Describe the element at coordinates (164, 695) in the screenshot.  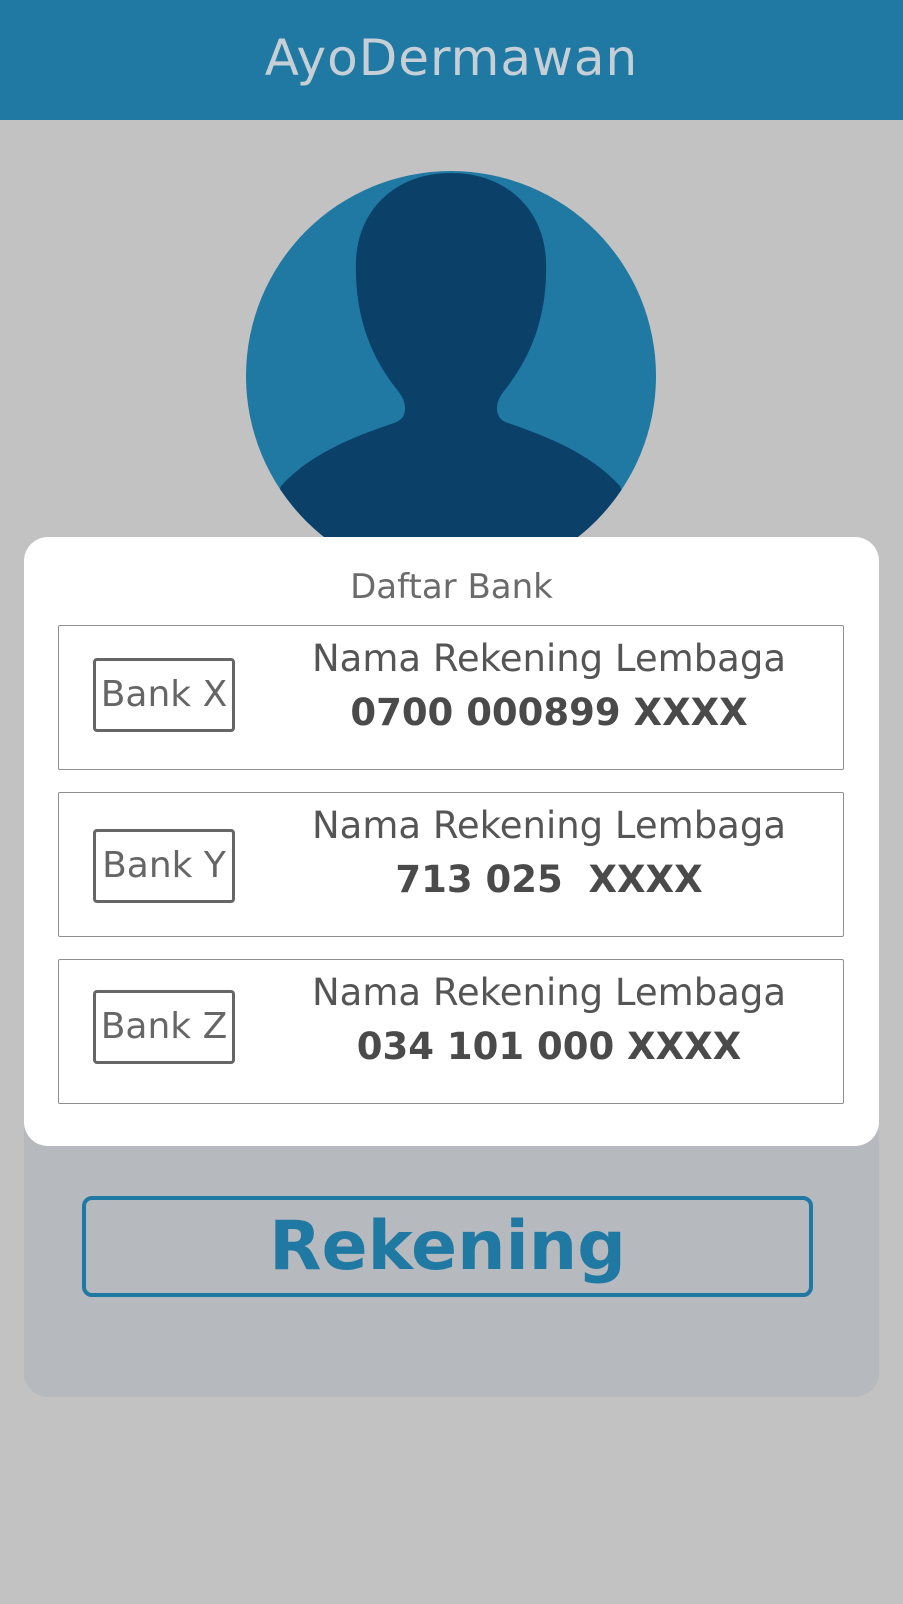
I see `bank-logo-x: Bank X` at that location.